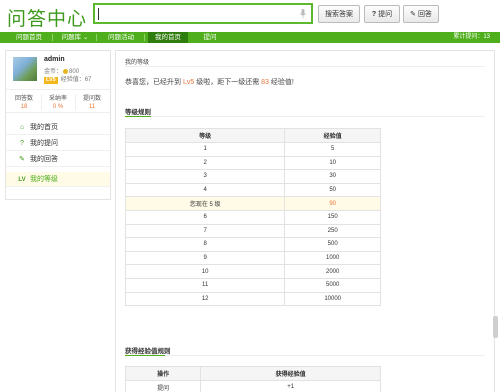  What do you see at coordinates (252, 190) in the screenshot?
I see `table-row: 4 50` at bounding box center [252, 190].